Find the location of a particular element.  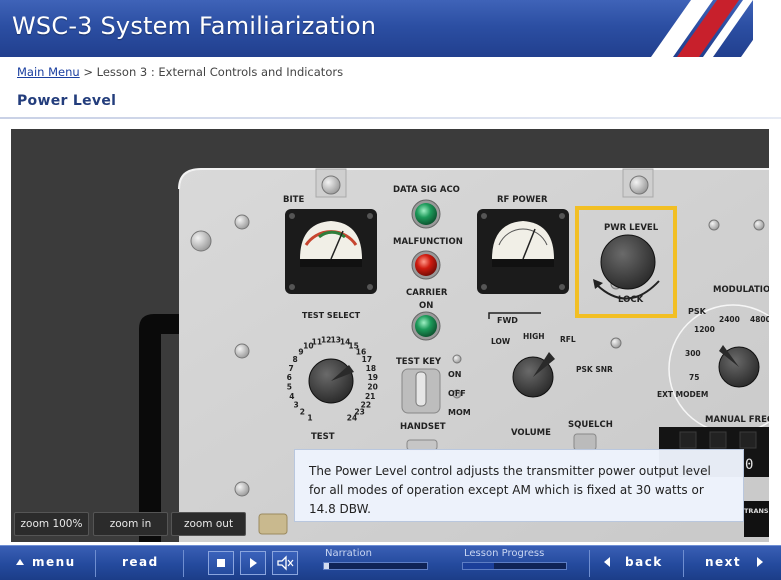

psk-label: PSK is located at coordinates (697, 311).